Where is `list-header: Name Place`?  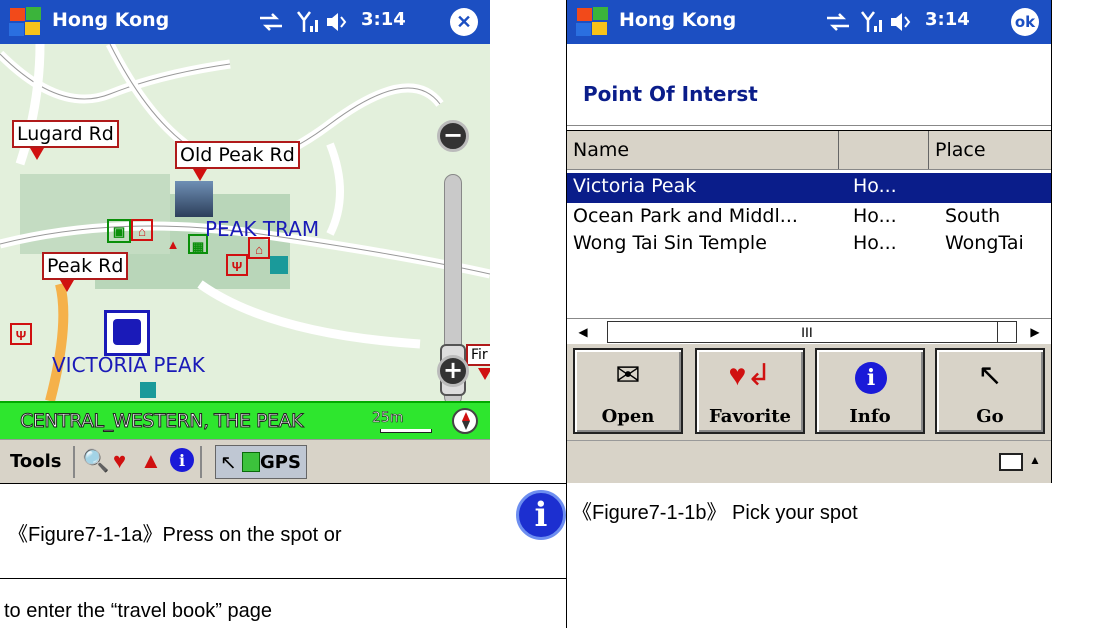
list-header: Name Place is located at coordinates (809, 150).